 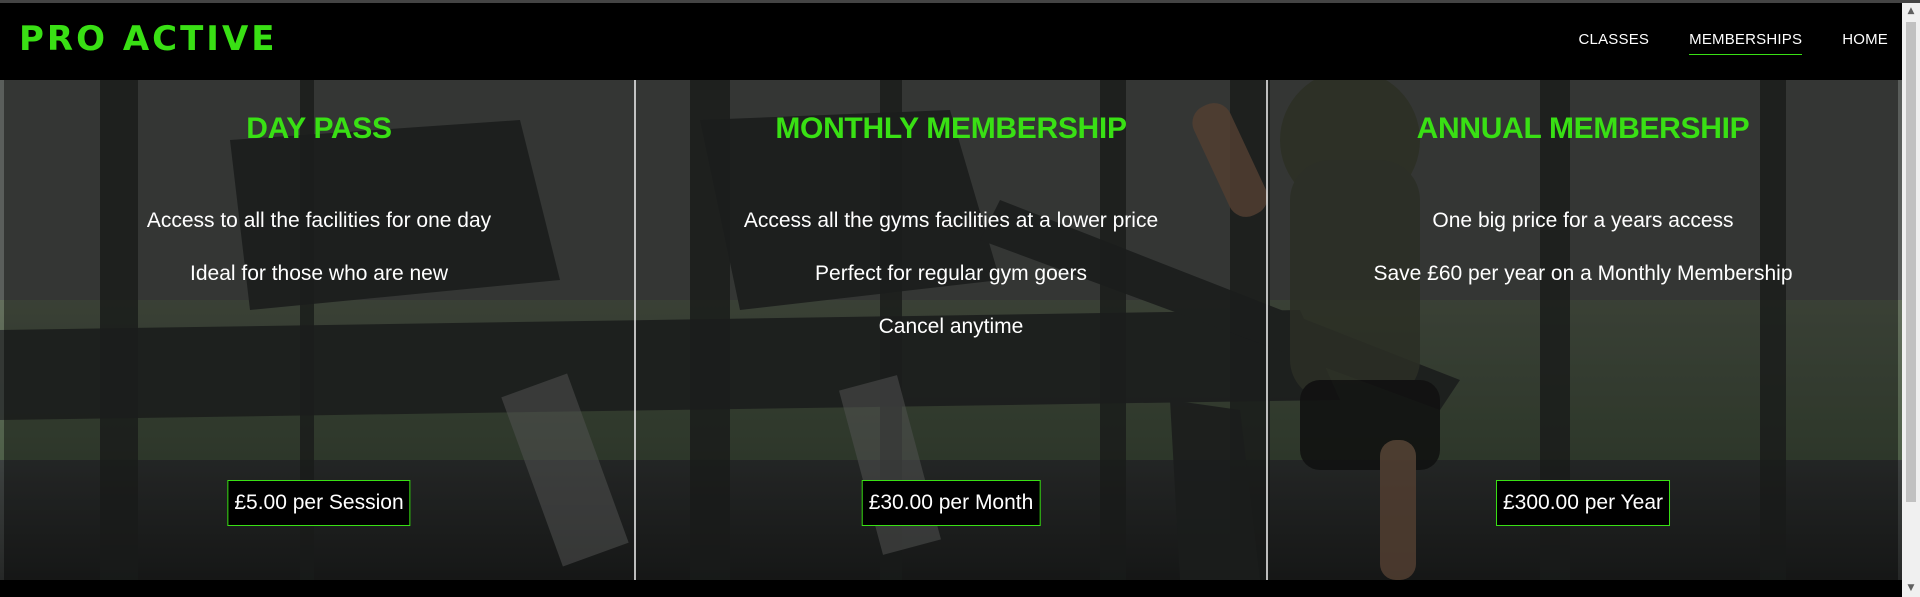 I want to click on scroll-up-arrow-icon: ▲, so click(x=1911, y=11).